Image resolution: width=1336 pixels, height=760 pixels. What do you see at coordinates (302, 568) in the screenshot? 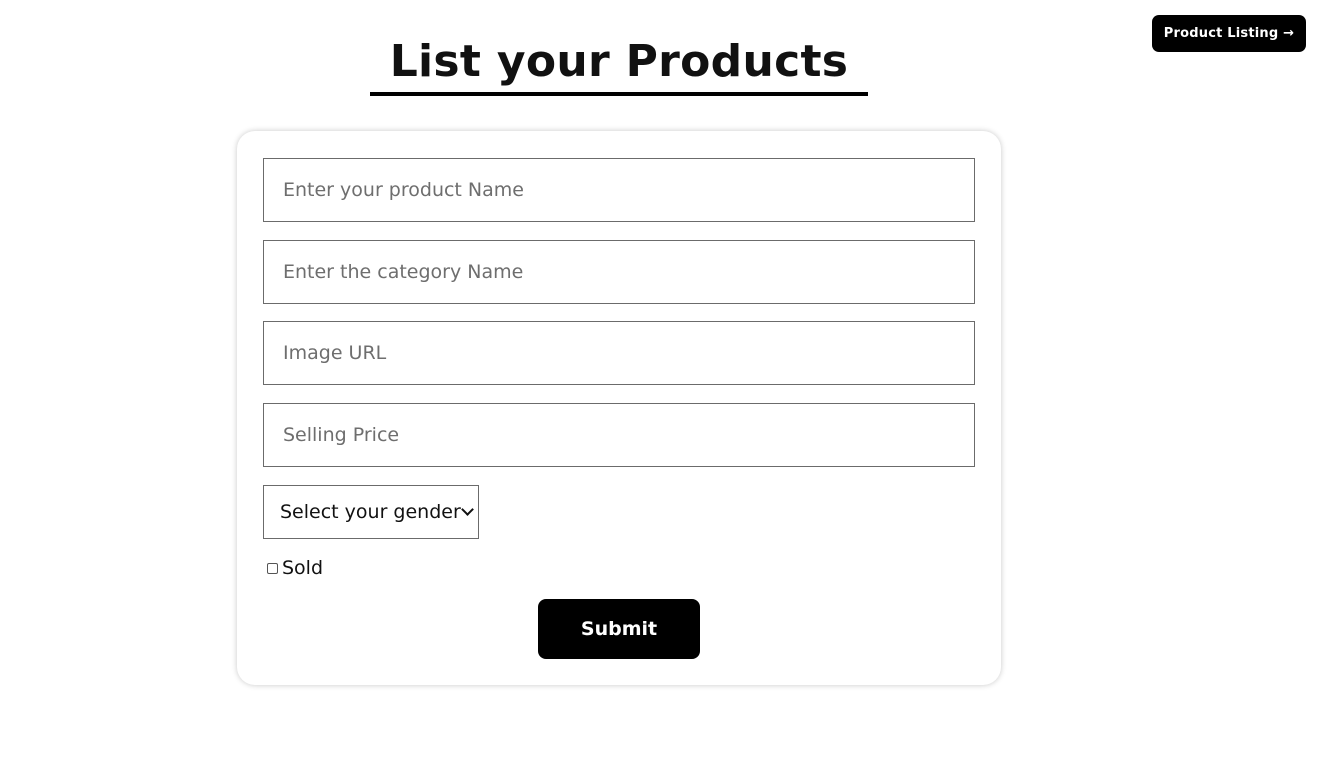
I see `sold-checkbox-label: Sold` at bounding box center [302, 568].